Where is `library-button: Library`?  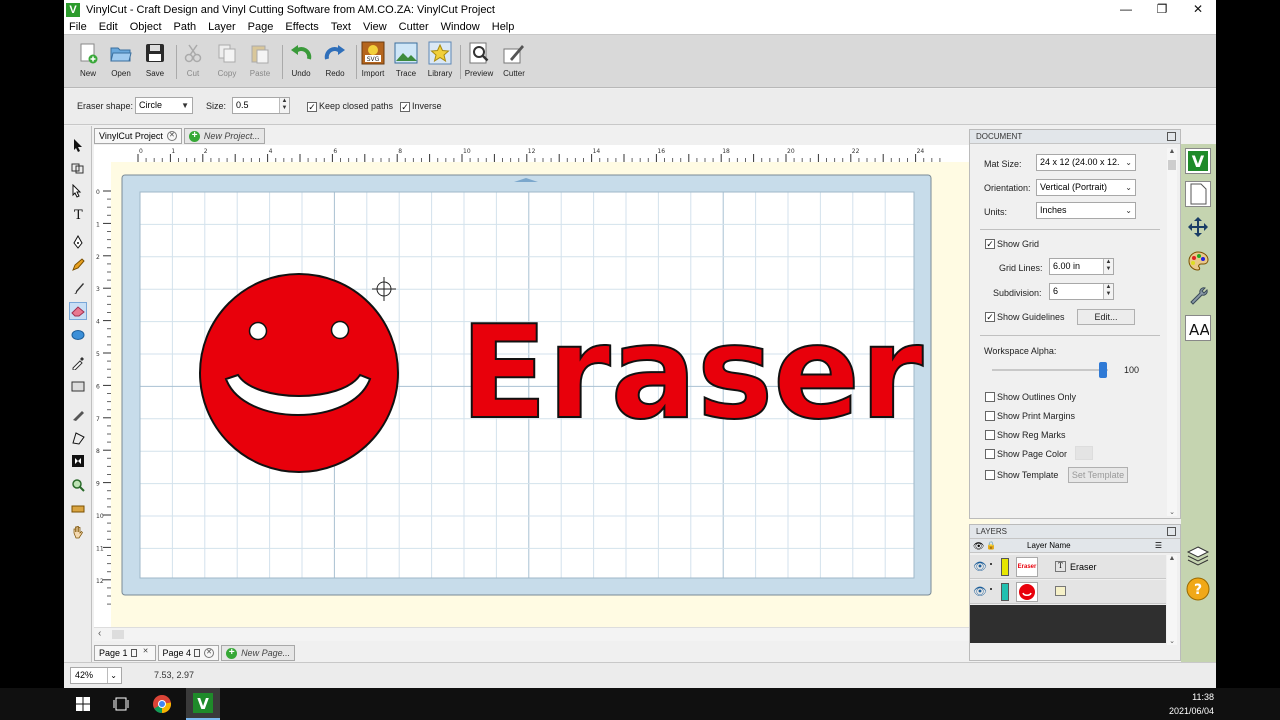 library-button: Library is located at coordinates (440, 59).